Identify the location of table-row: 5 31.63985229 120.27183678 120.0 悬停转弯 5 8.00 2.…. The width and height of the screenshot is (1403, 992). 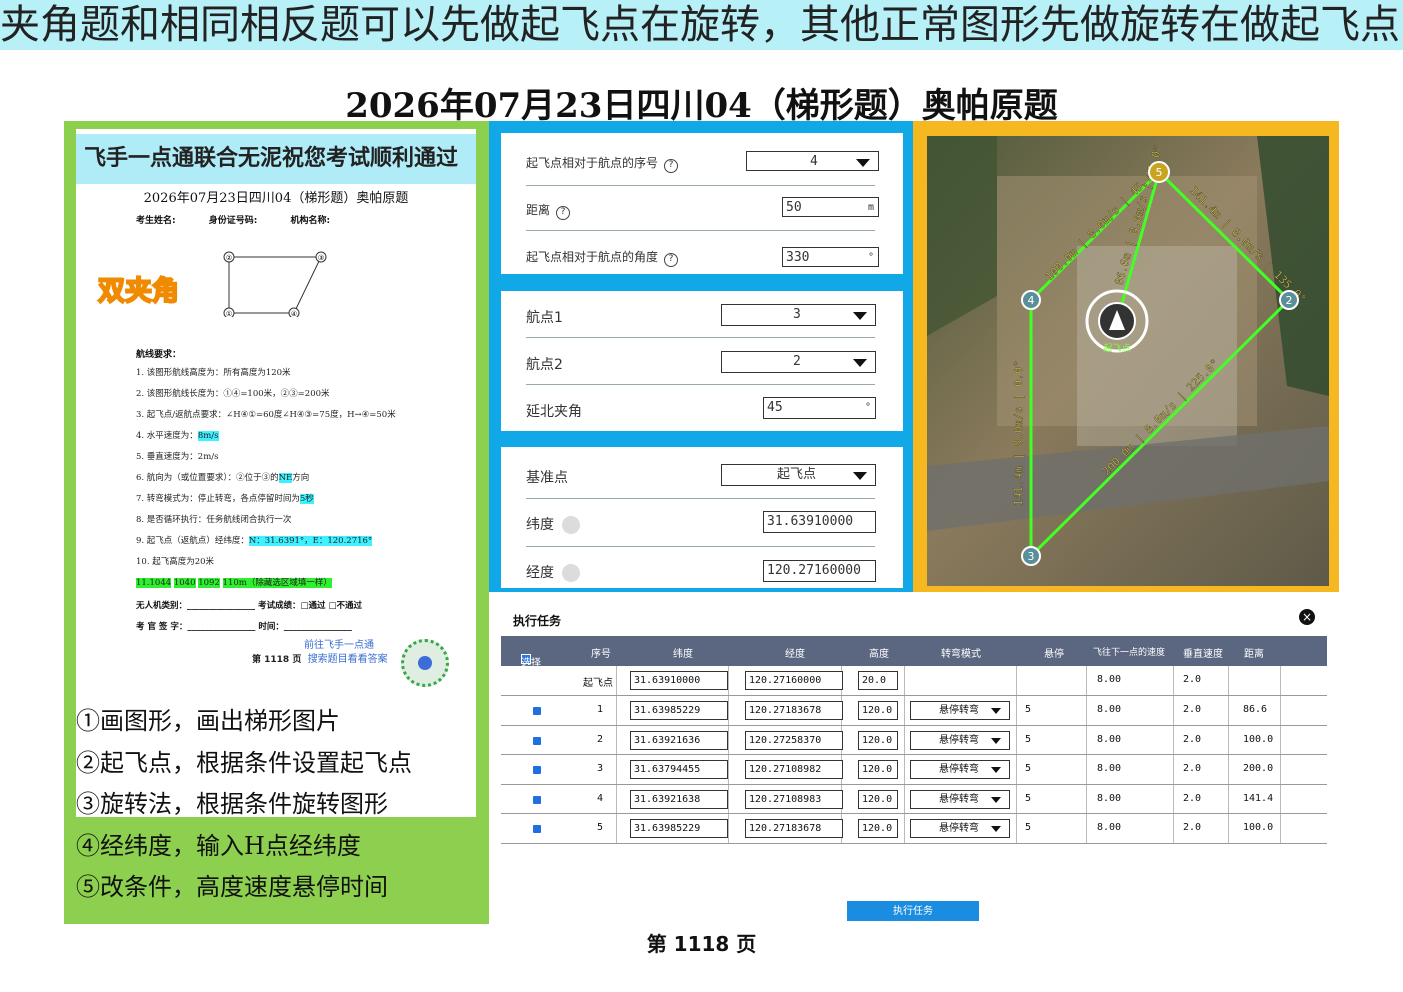
(914, 829).